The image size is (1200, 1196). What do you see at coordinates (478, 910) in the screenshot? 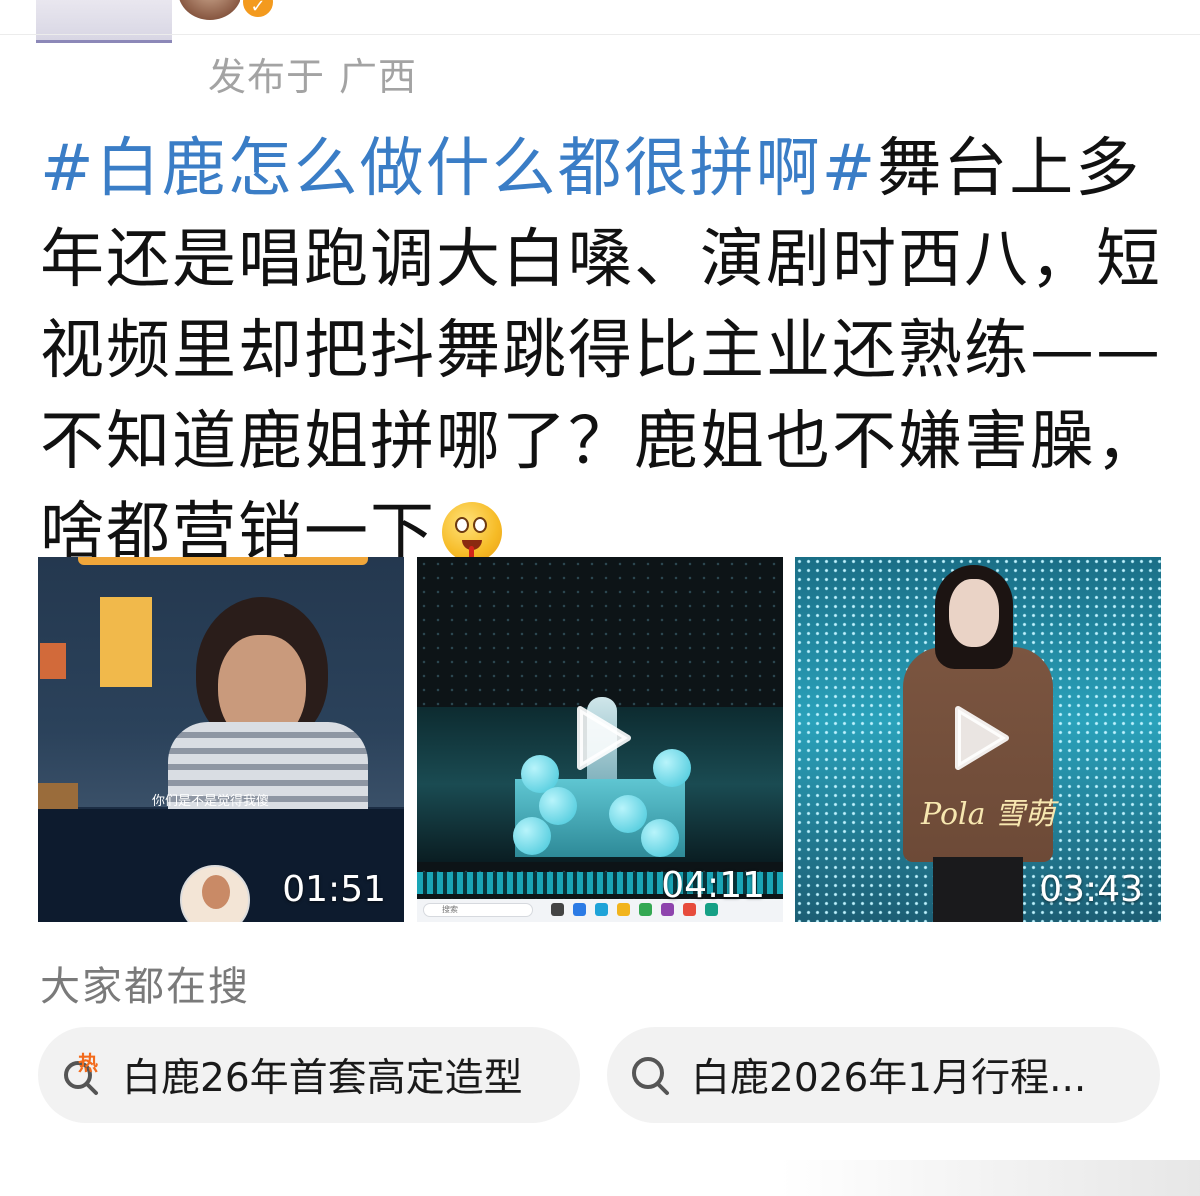
I see `taskbar-search: 搜索` at bounding box center [478, 910].